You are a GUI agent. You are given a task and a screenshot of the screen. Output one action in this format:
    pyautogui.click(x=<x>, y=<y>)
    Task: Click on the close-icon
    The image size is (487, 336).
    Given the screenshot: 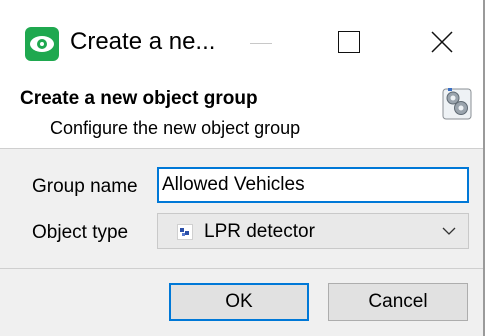 What is the action you would take?
    pyautogui.click(x=442, y=42)
    